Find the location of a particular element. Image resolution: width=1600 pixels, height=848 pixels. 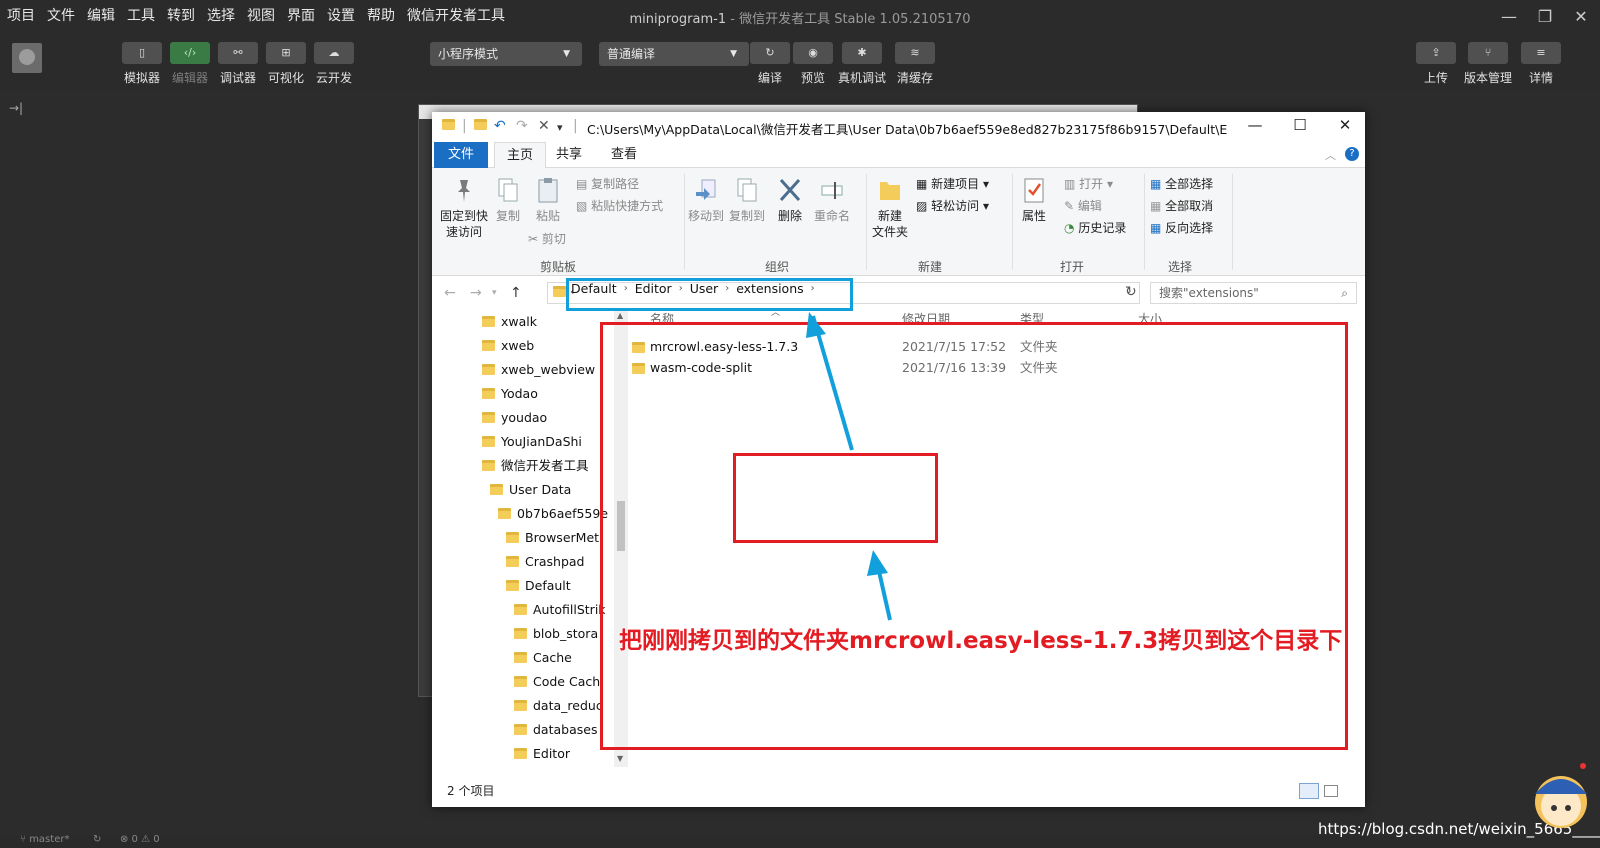

collapse-ribbon-icon: ︿ is located at coordinates (1330, 155).